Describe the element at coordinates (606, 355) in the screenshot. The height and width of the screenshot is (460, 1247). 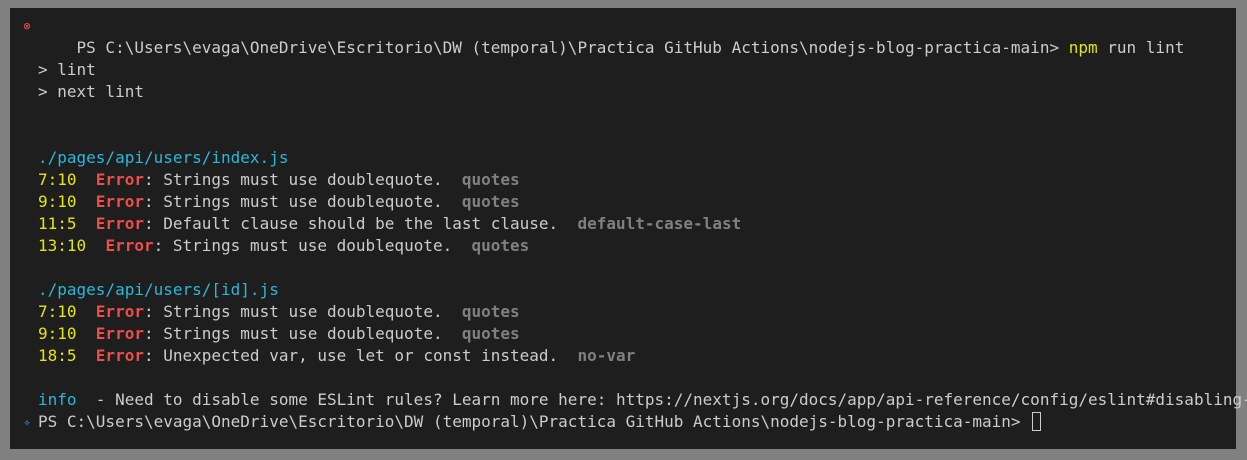
I see `rule-name: no-var` at that location.